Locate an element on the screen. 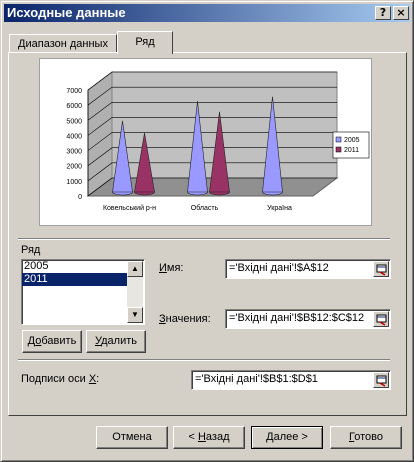  y-tick-label: 4000 is located at coordinates (74, 136).